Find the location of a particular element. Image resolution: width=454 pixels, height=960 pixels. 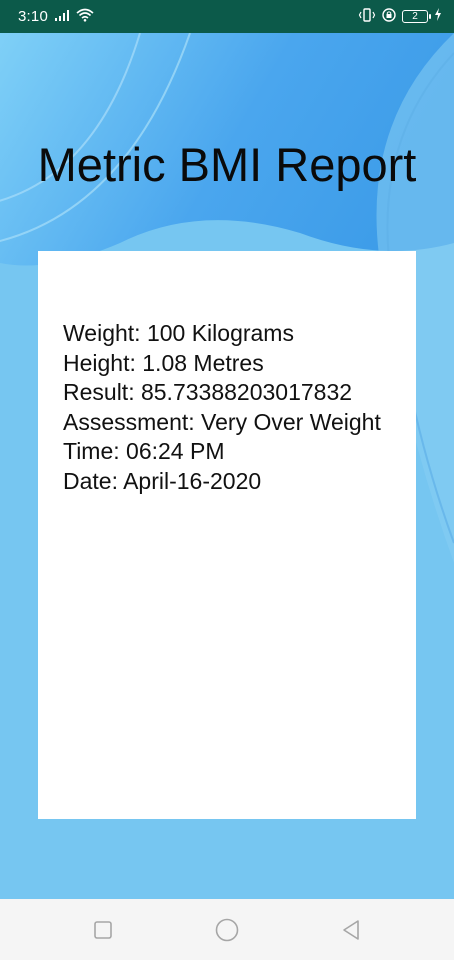

recent-apps-icon is located at coordinates (103, 930).